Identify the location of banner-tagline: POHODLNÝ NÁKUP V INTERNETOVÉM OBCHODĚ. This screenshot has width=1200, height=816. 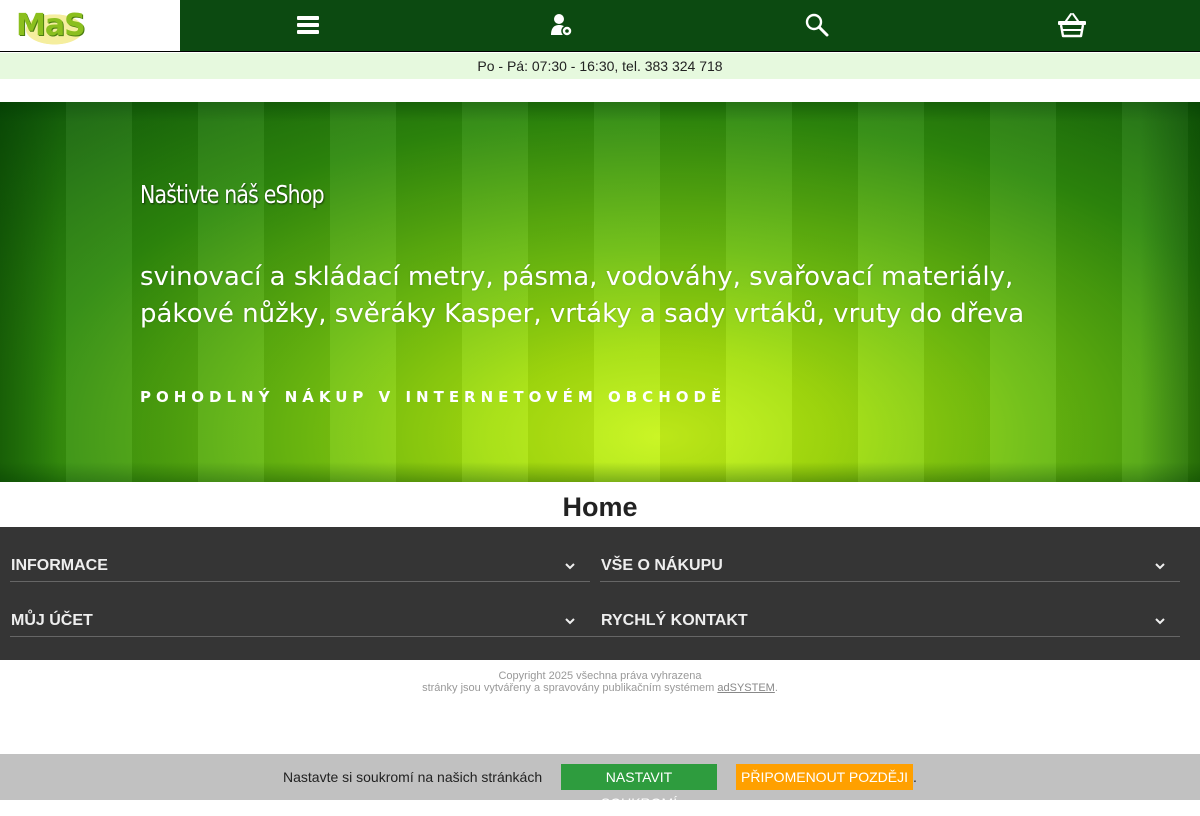
(433, 397).